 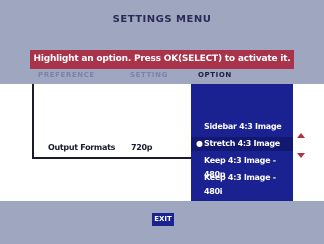 What do you see at coordinates (215, 75) in the screenshot?
I see `tab-option: OPTION` at bounding box center [215, 75].